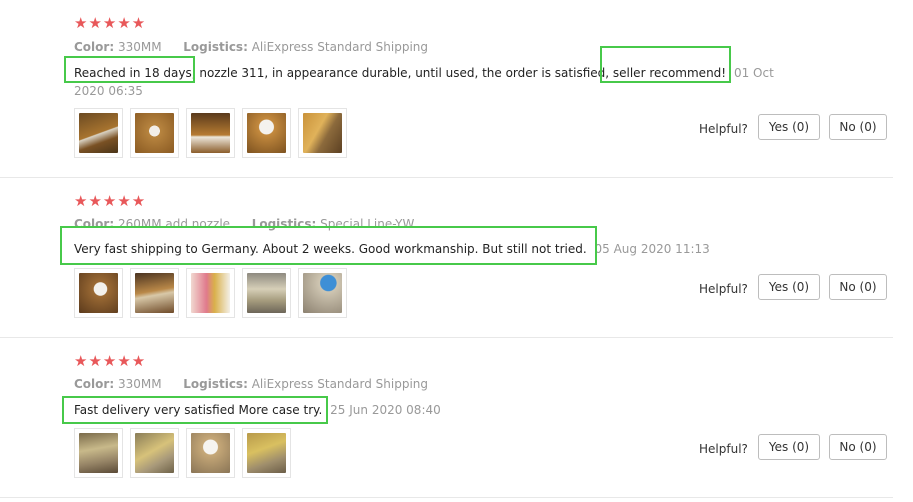 The image size is (913, 502). I want to click on color-value: 260MM add nozzle, so click(174, 224).